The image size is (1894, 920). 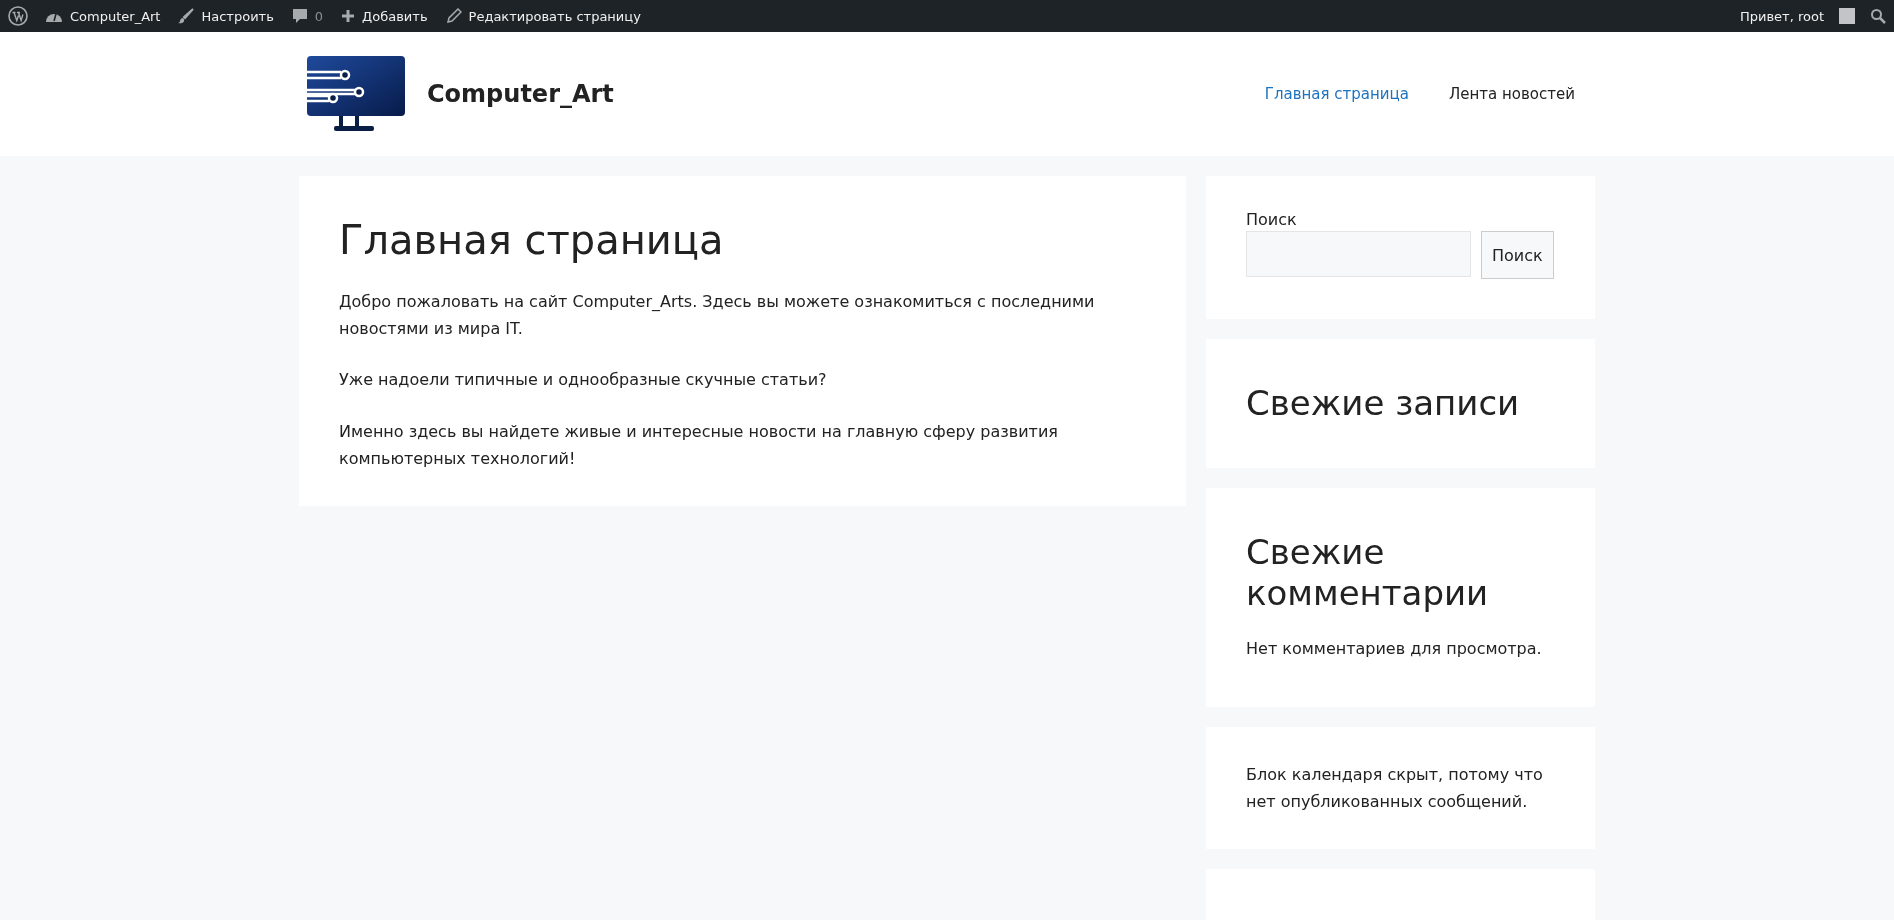 What do you see at coordinates (348, 16) in the screenshot?
I see `plus-icon` at bounding box center [348, 16].